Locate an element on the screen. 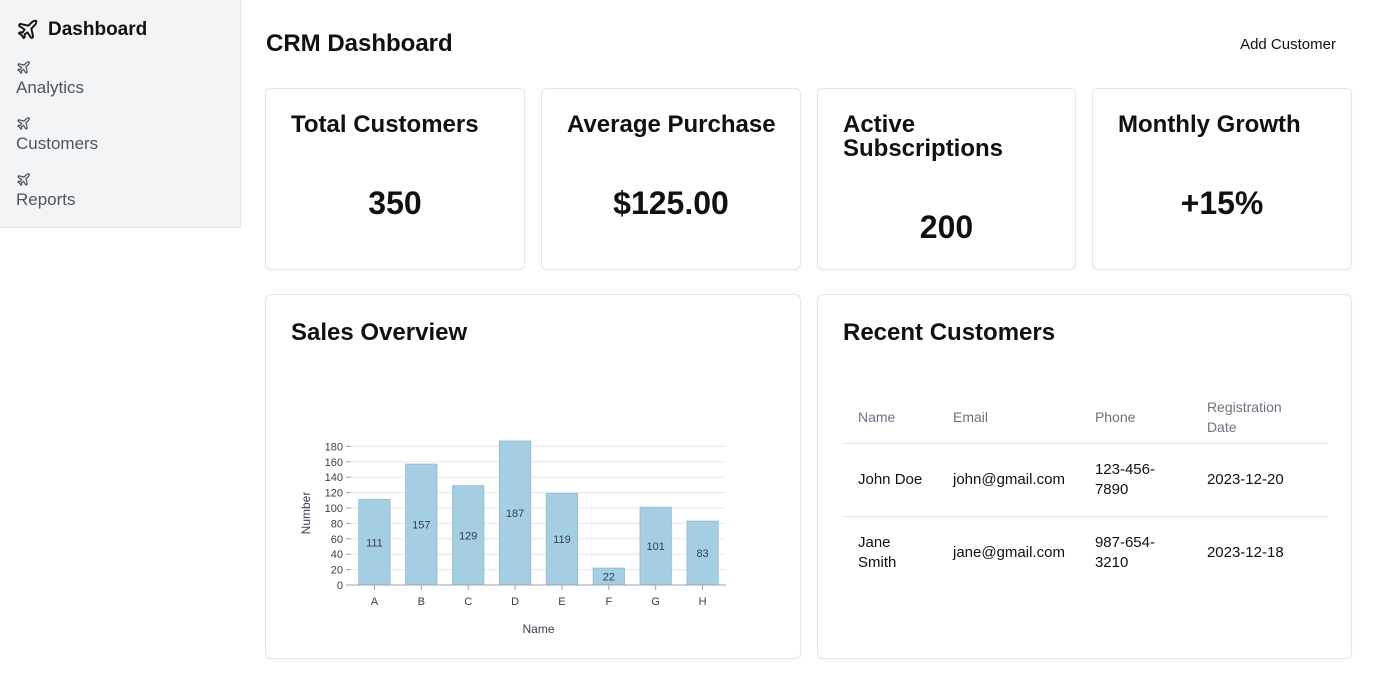 This screenshot has height=683, width=1376. y-tick-label: 60 is located at coordinates (337, 540).